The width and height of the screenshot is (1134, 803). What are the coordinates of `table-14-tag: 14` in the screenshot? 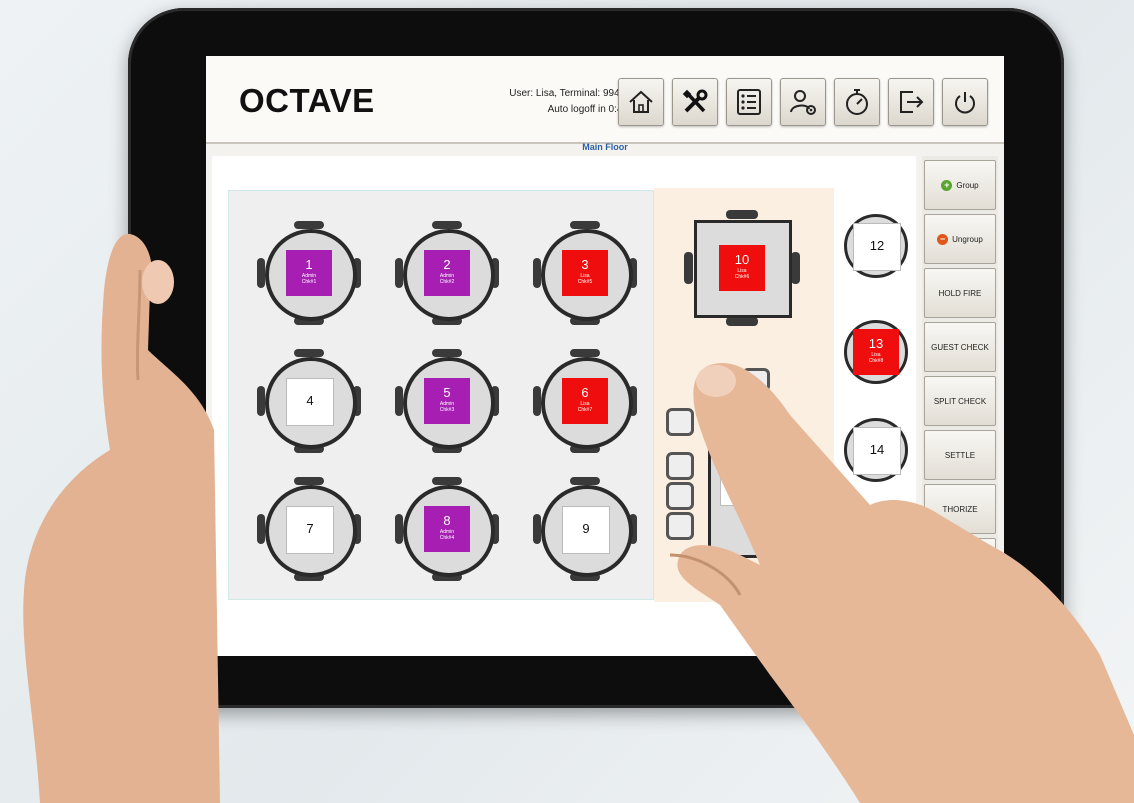 It's located at (877, 451).